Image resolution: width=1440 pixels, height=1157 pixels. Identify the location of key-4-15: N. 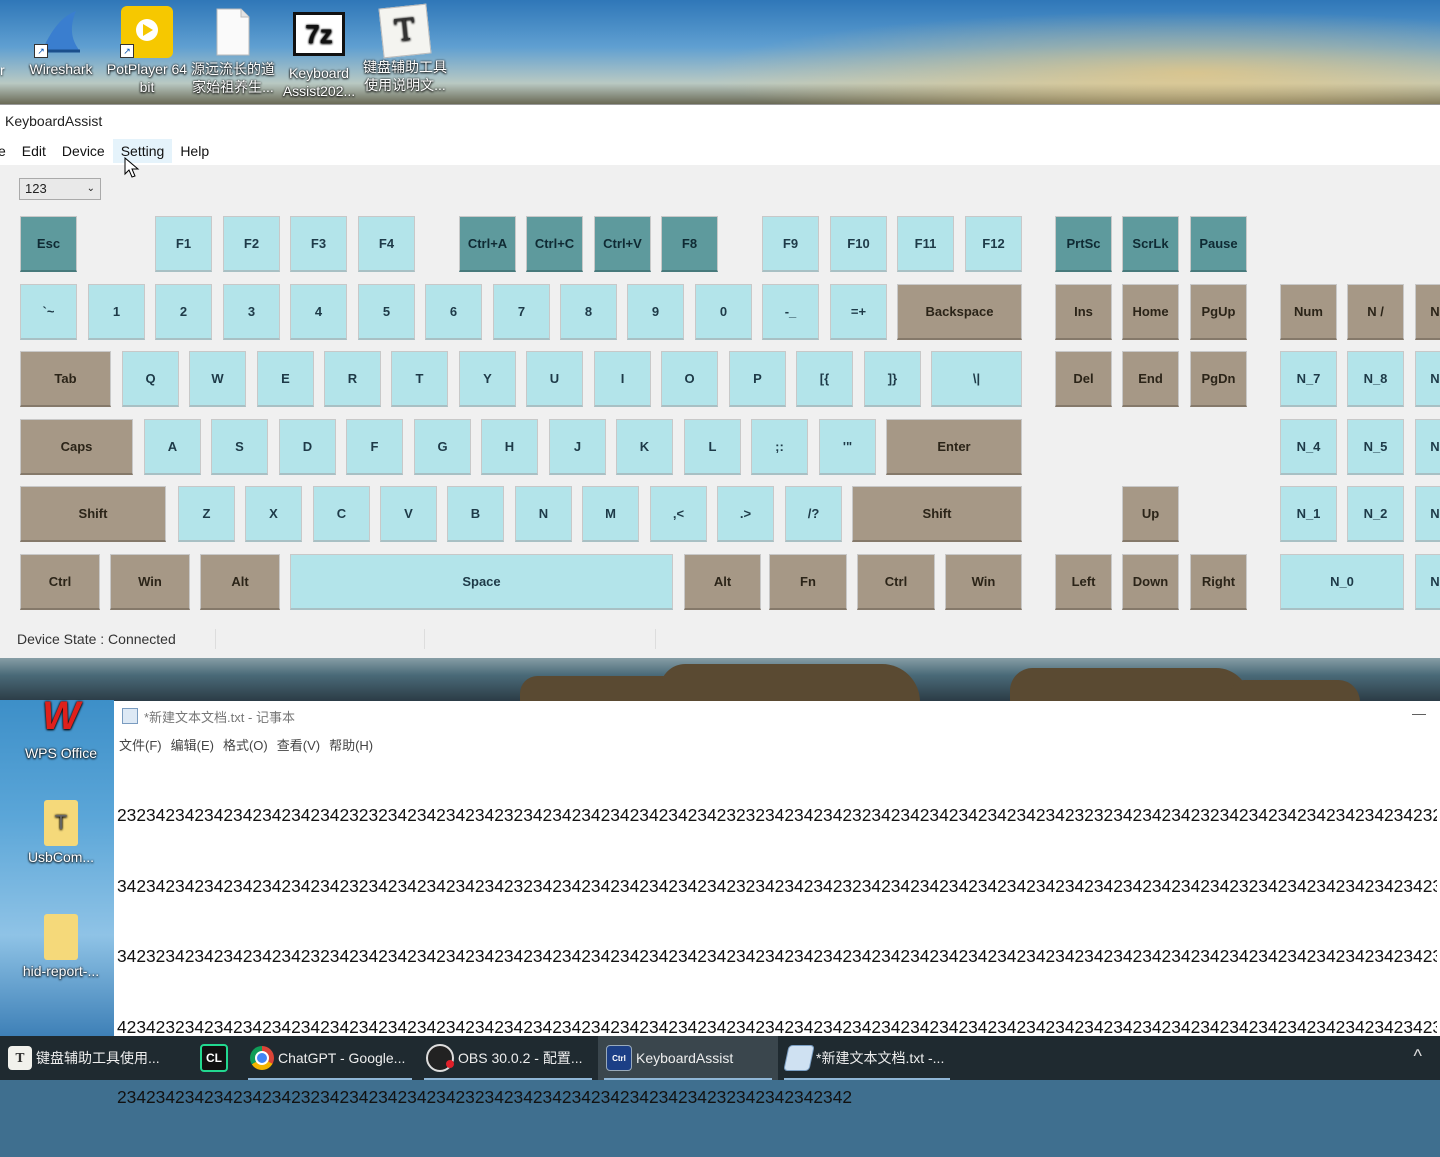
(1427, 514).